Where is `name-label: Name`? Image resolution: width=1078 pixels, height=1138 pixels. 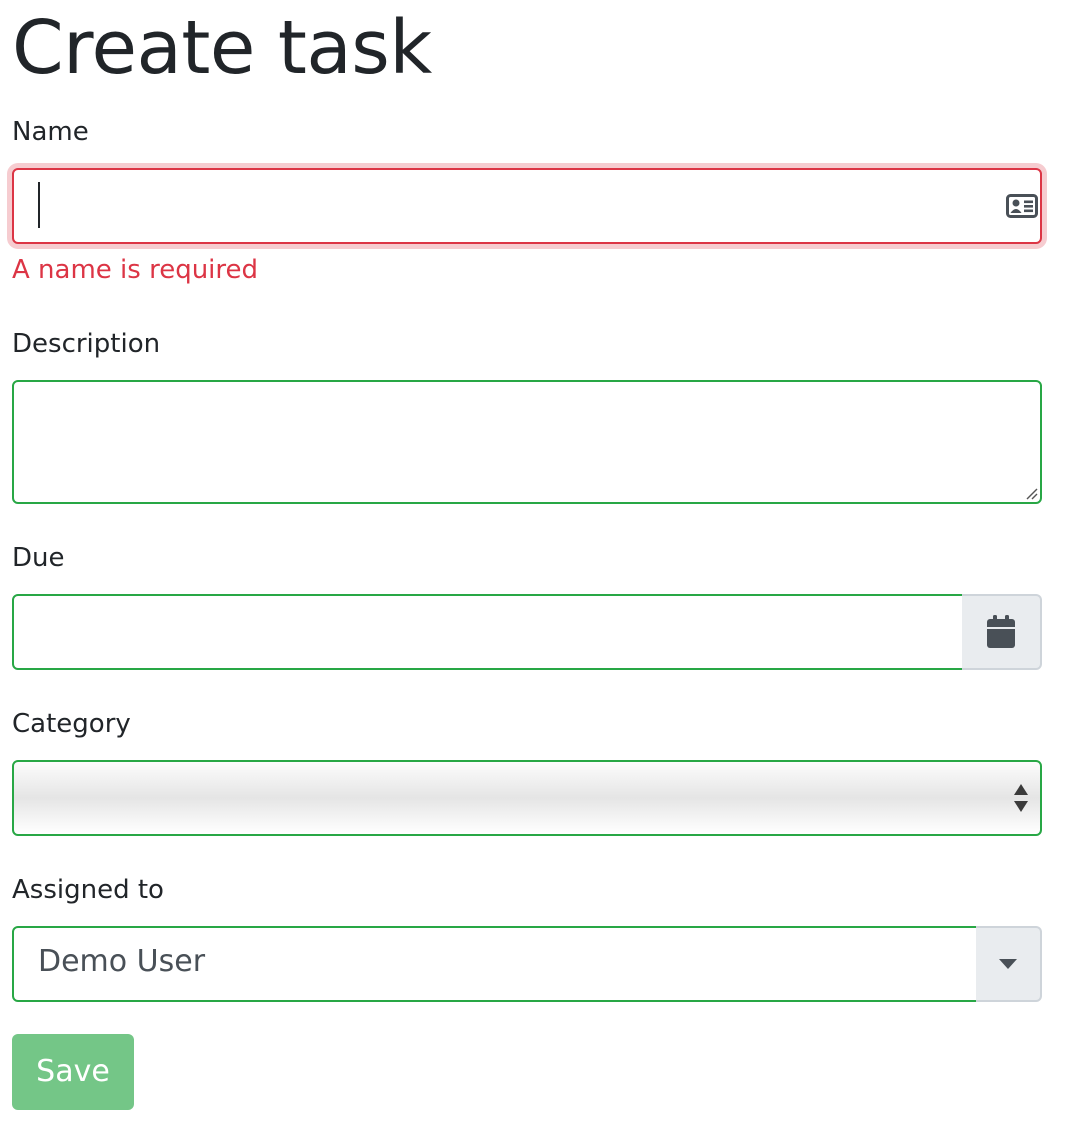
name-label: Name is located at coordinates (50, 132).